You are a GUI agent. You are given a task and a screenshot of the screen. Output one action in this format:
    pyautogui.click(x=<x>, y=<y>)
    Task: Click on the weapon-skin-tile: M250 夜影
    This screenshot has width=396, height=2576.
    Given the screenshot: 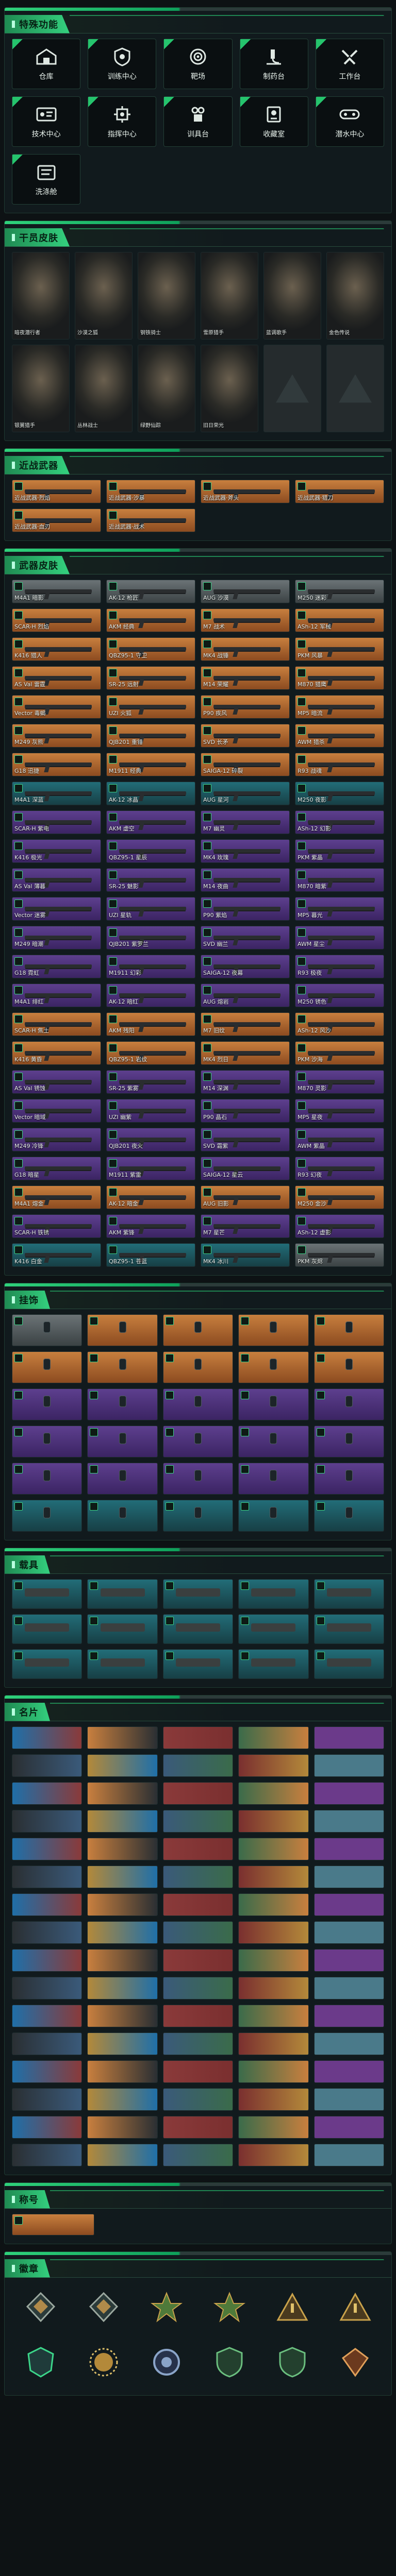 What is the action you would take?
    pyautogui.click(x=340, y=793)
    